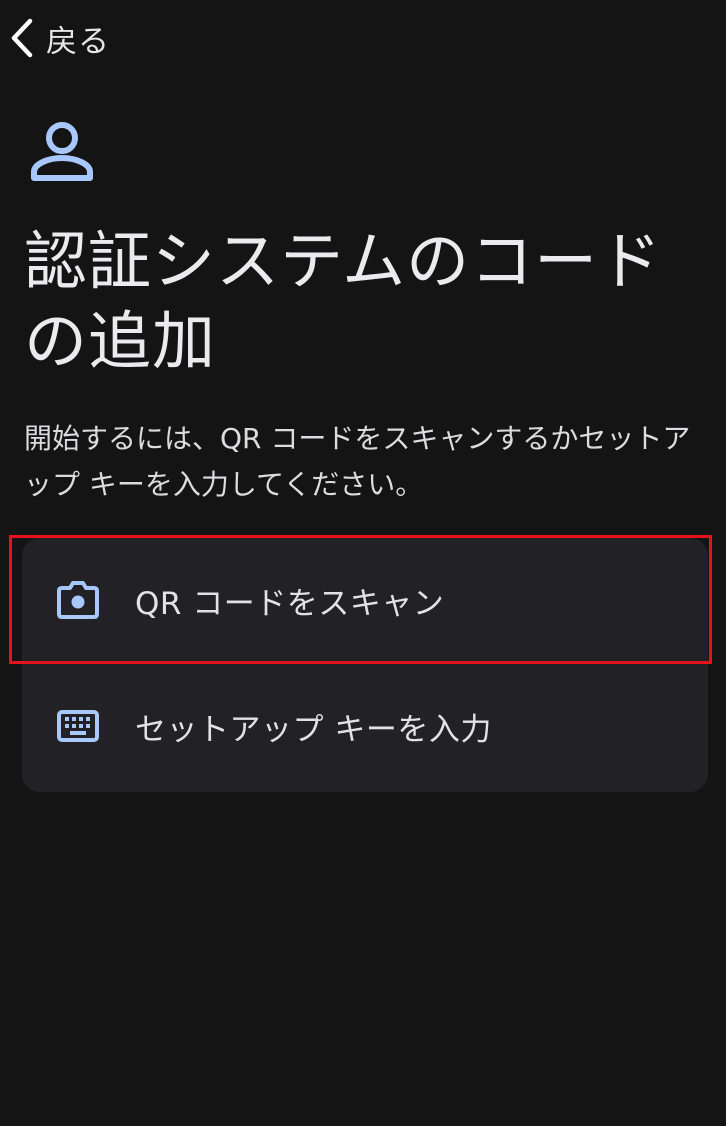 Image resolution: width=726 pixels, height=1126 pixels. I want to click on person-icon, so click(62, 154).